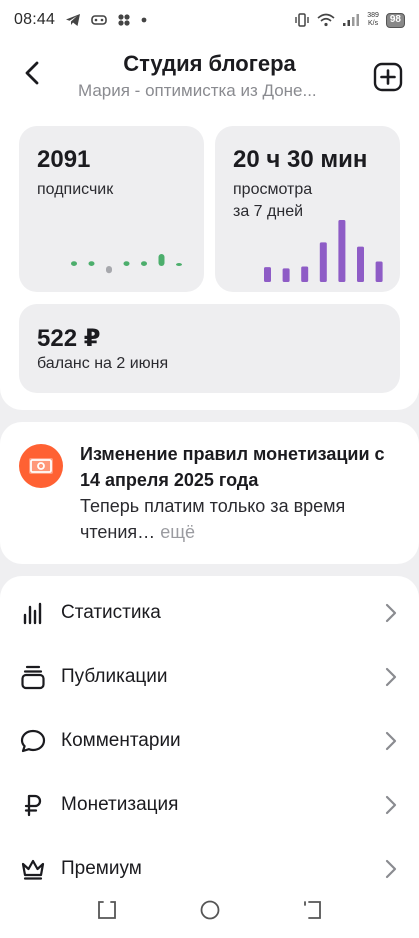 This screenshot has width=419, height=938. I want to click on speed-value: 389, so click(373, 15).